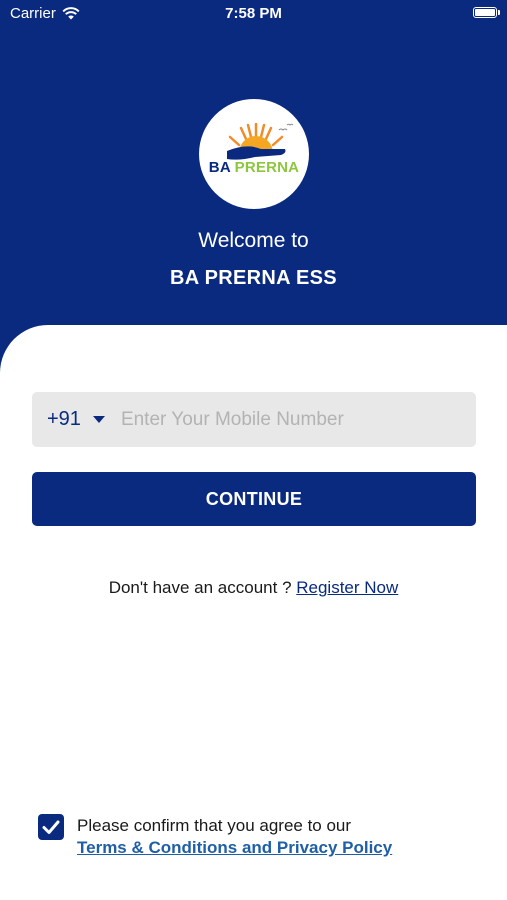 This screenshot has width=507, height=900. I want to click on checkmark-icon, so click(51, 827).